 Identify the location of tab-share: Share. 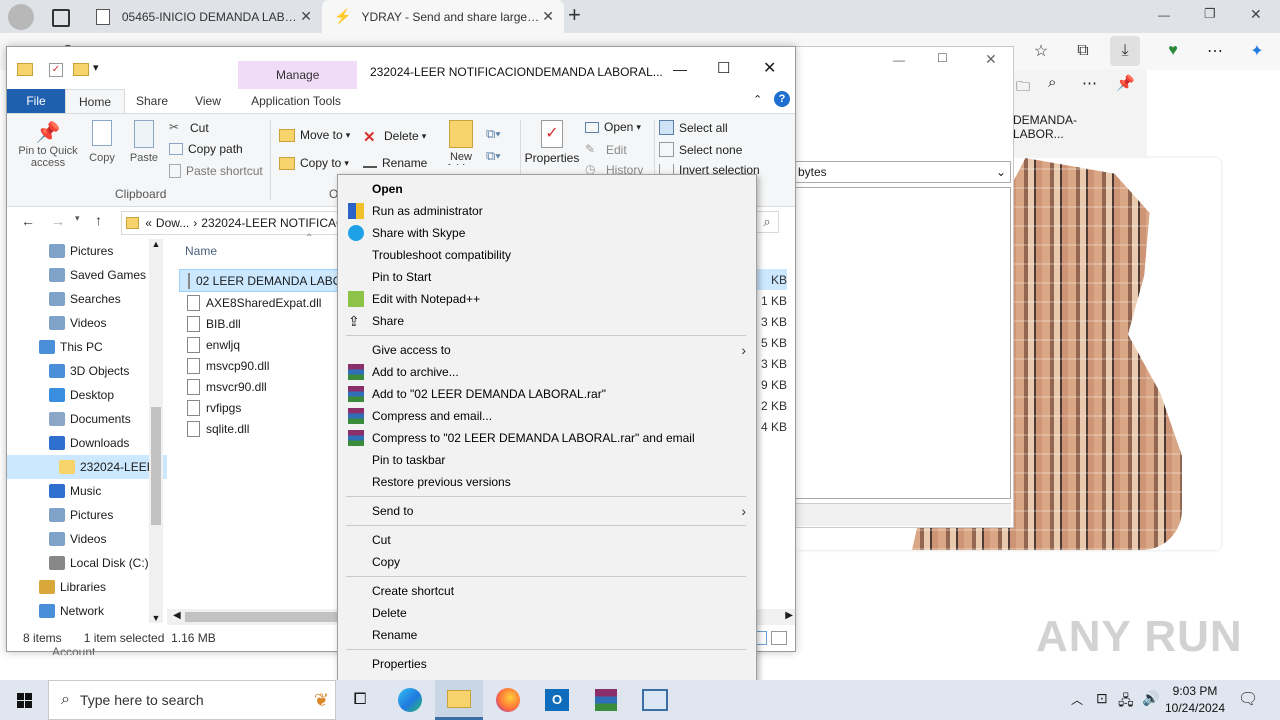
(152, 101).